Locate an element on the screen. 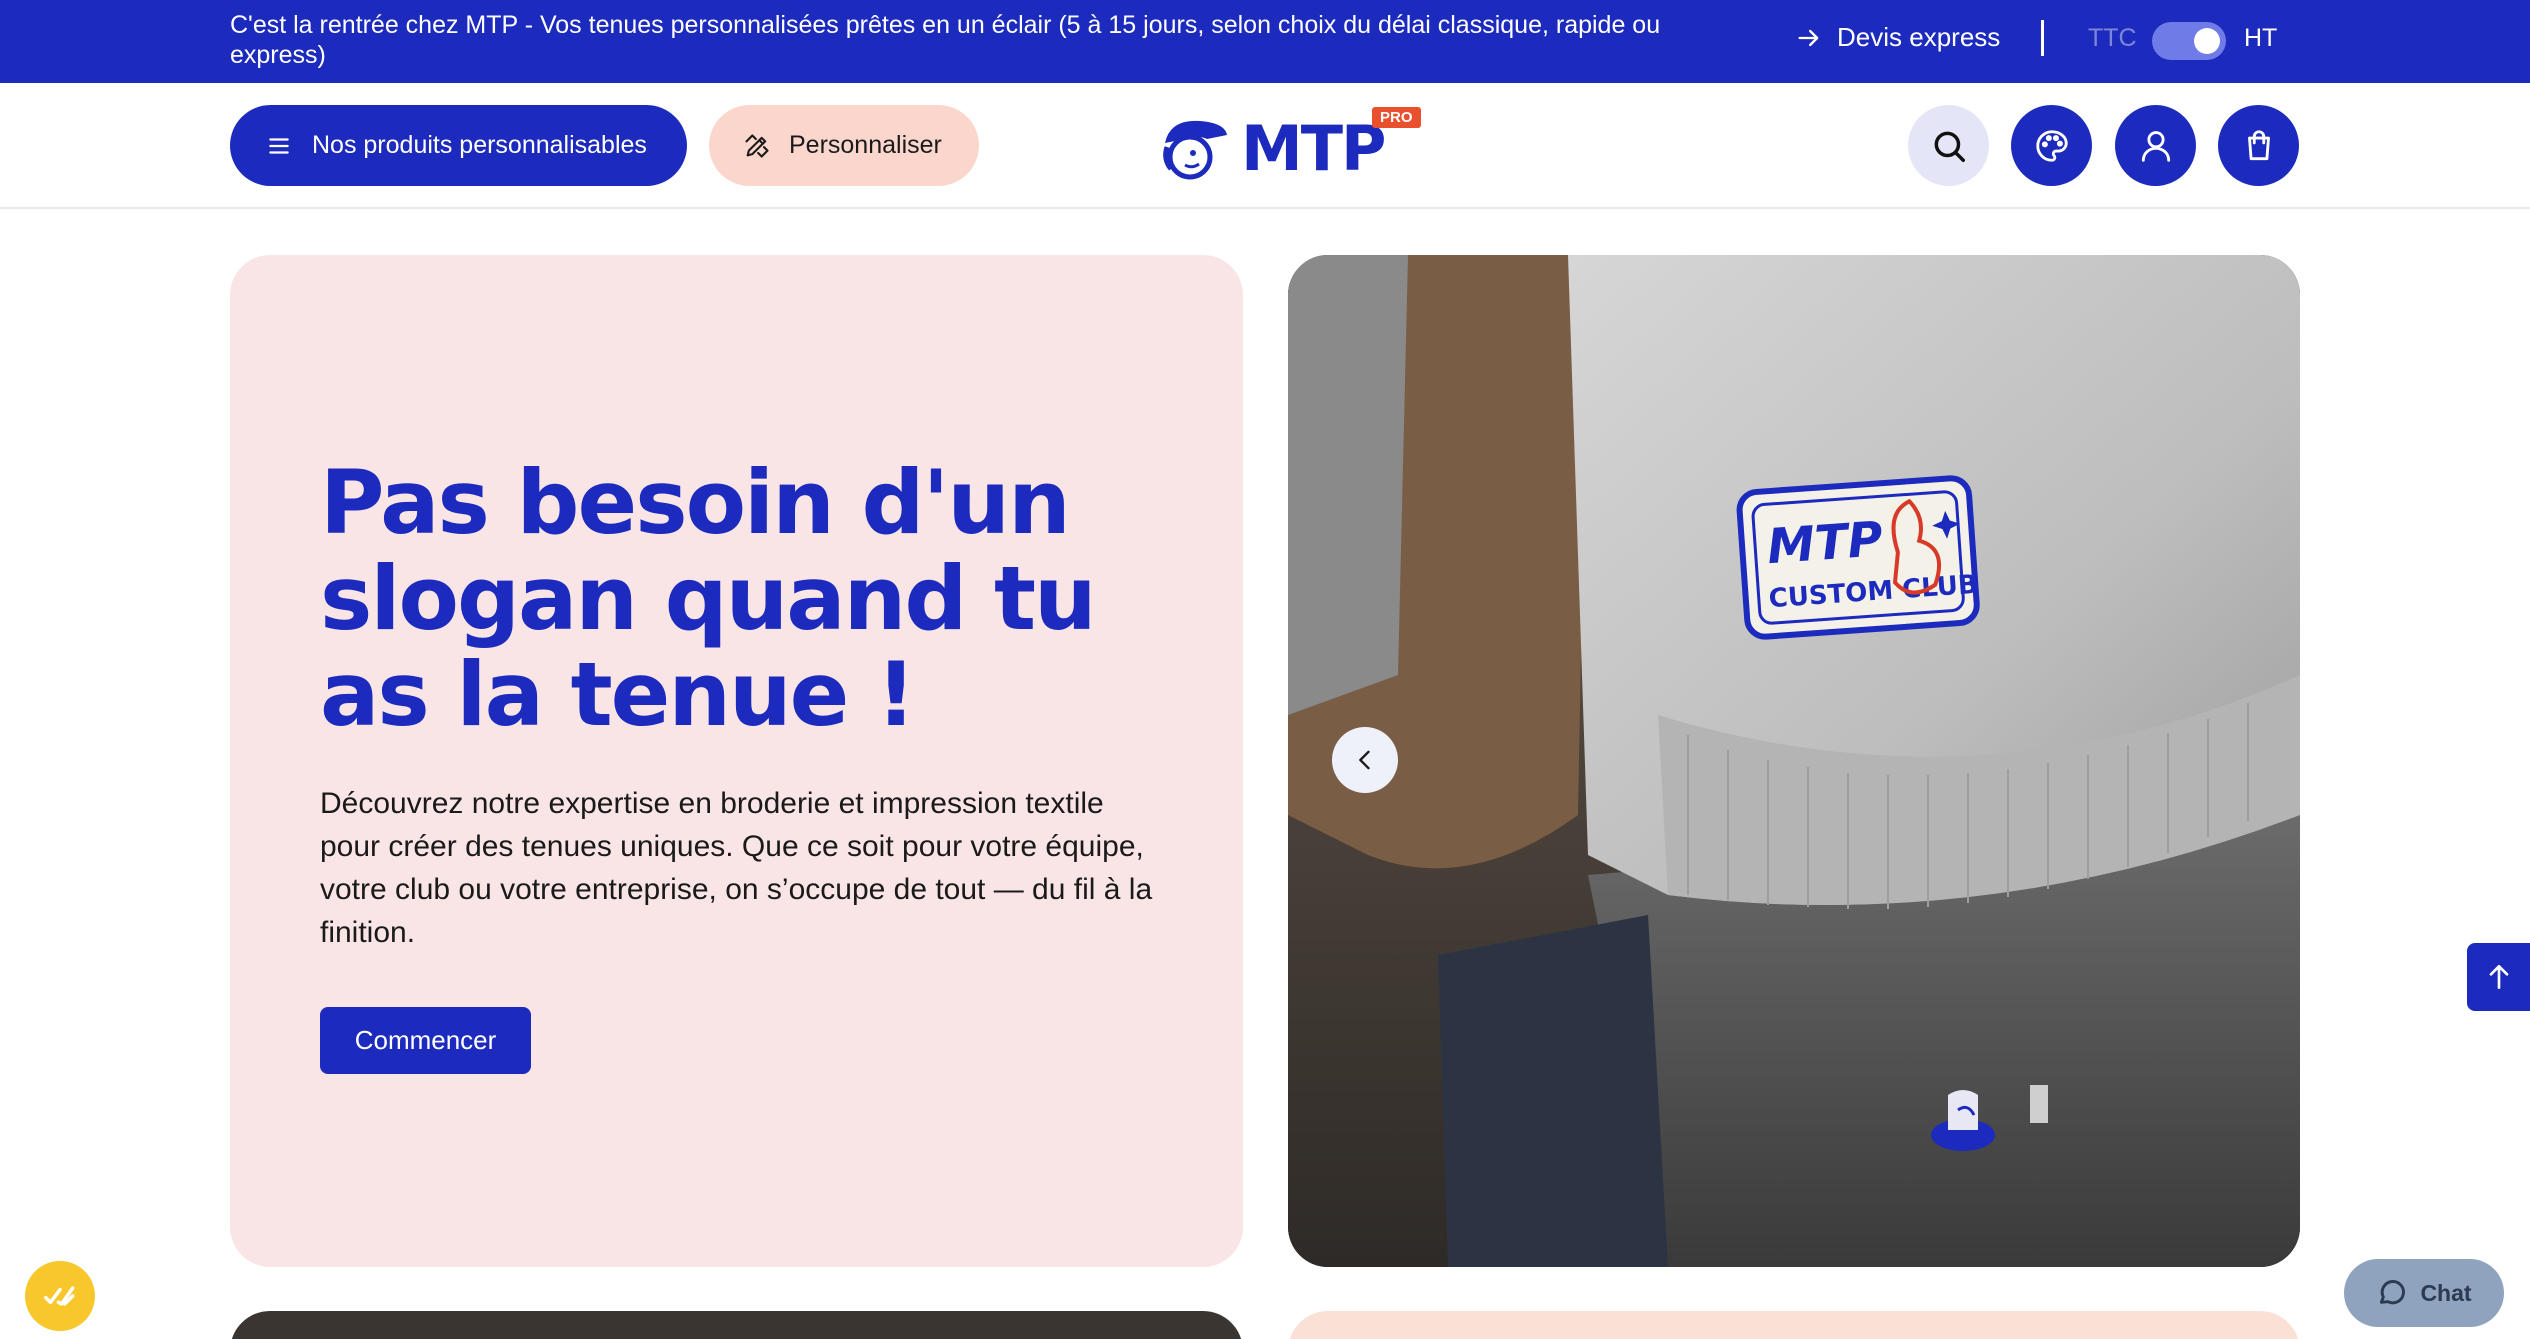 Image resolution: width=2530 pixels, height=1339 pixels. search-button is located at coordinates (1948, 145).